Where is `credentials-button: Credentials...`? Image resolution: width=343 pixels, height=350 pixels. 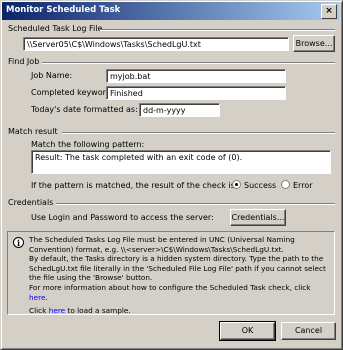
credentials-button: Credentials... is located at coordinates (258, 217).